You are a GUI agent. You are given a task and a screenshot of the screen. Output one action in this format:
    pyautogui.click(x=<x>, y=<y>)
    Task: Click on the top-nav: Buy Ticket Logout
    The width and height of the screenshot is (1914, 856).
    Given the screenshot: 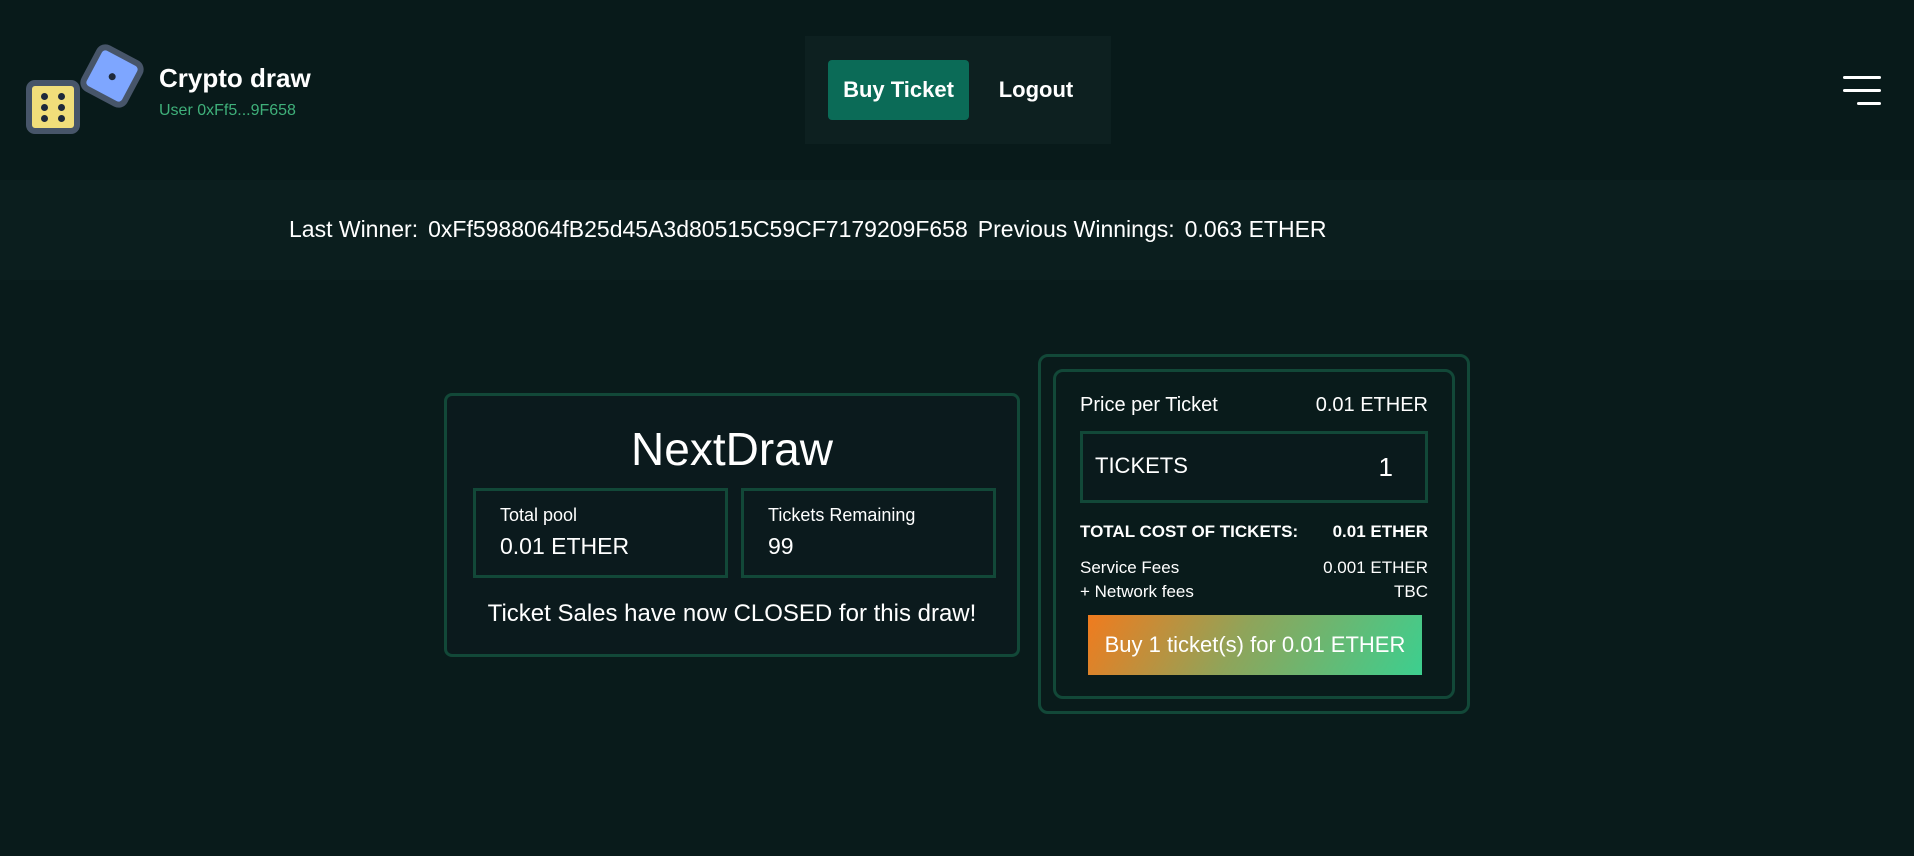 What is the action you would take?
    pyautogui.click(x=958, y=90)
    